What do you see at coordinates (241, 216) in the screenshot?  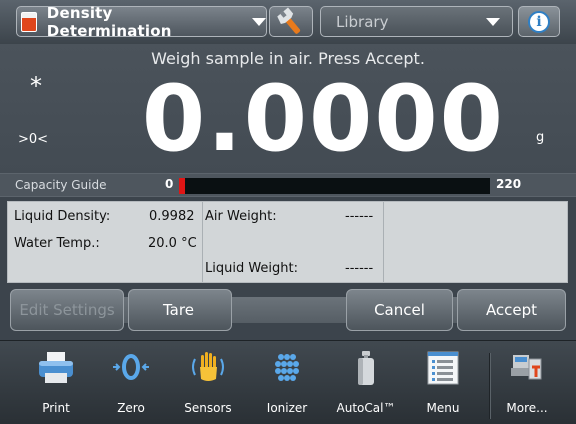 I see `air-weight-label: Air Weight:` at bounding box center [241, 216].